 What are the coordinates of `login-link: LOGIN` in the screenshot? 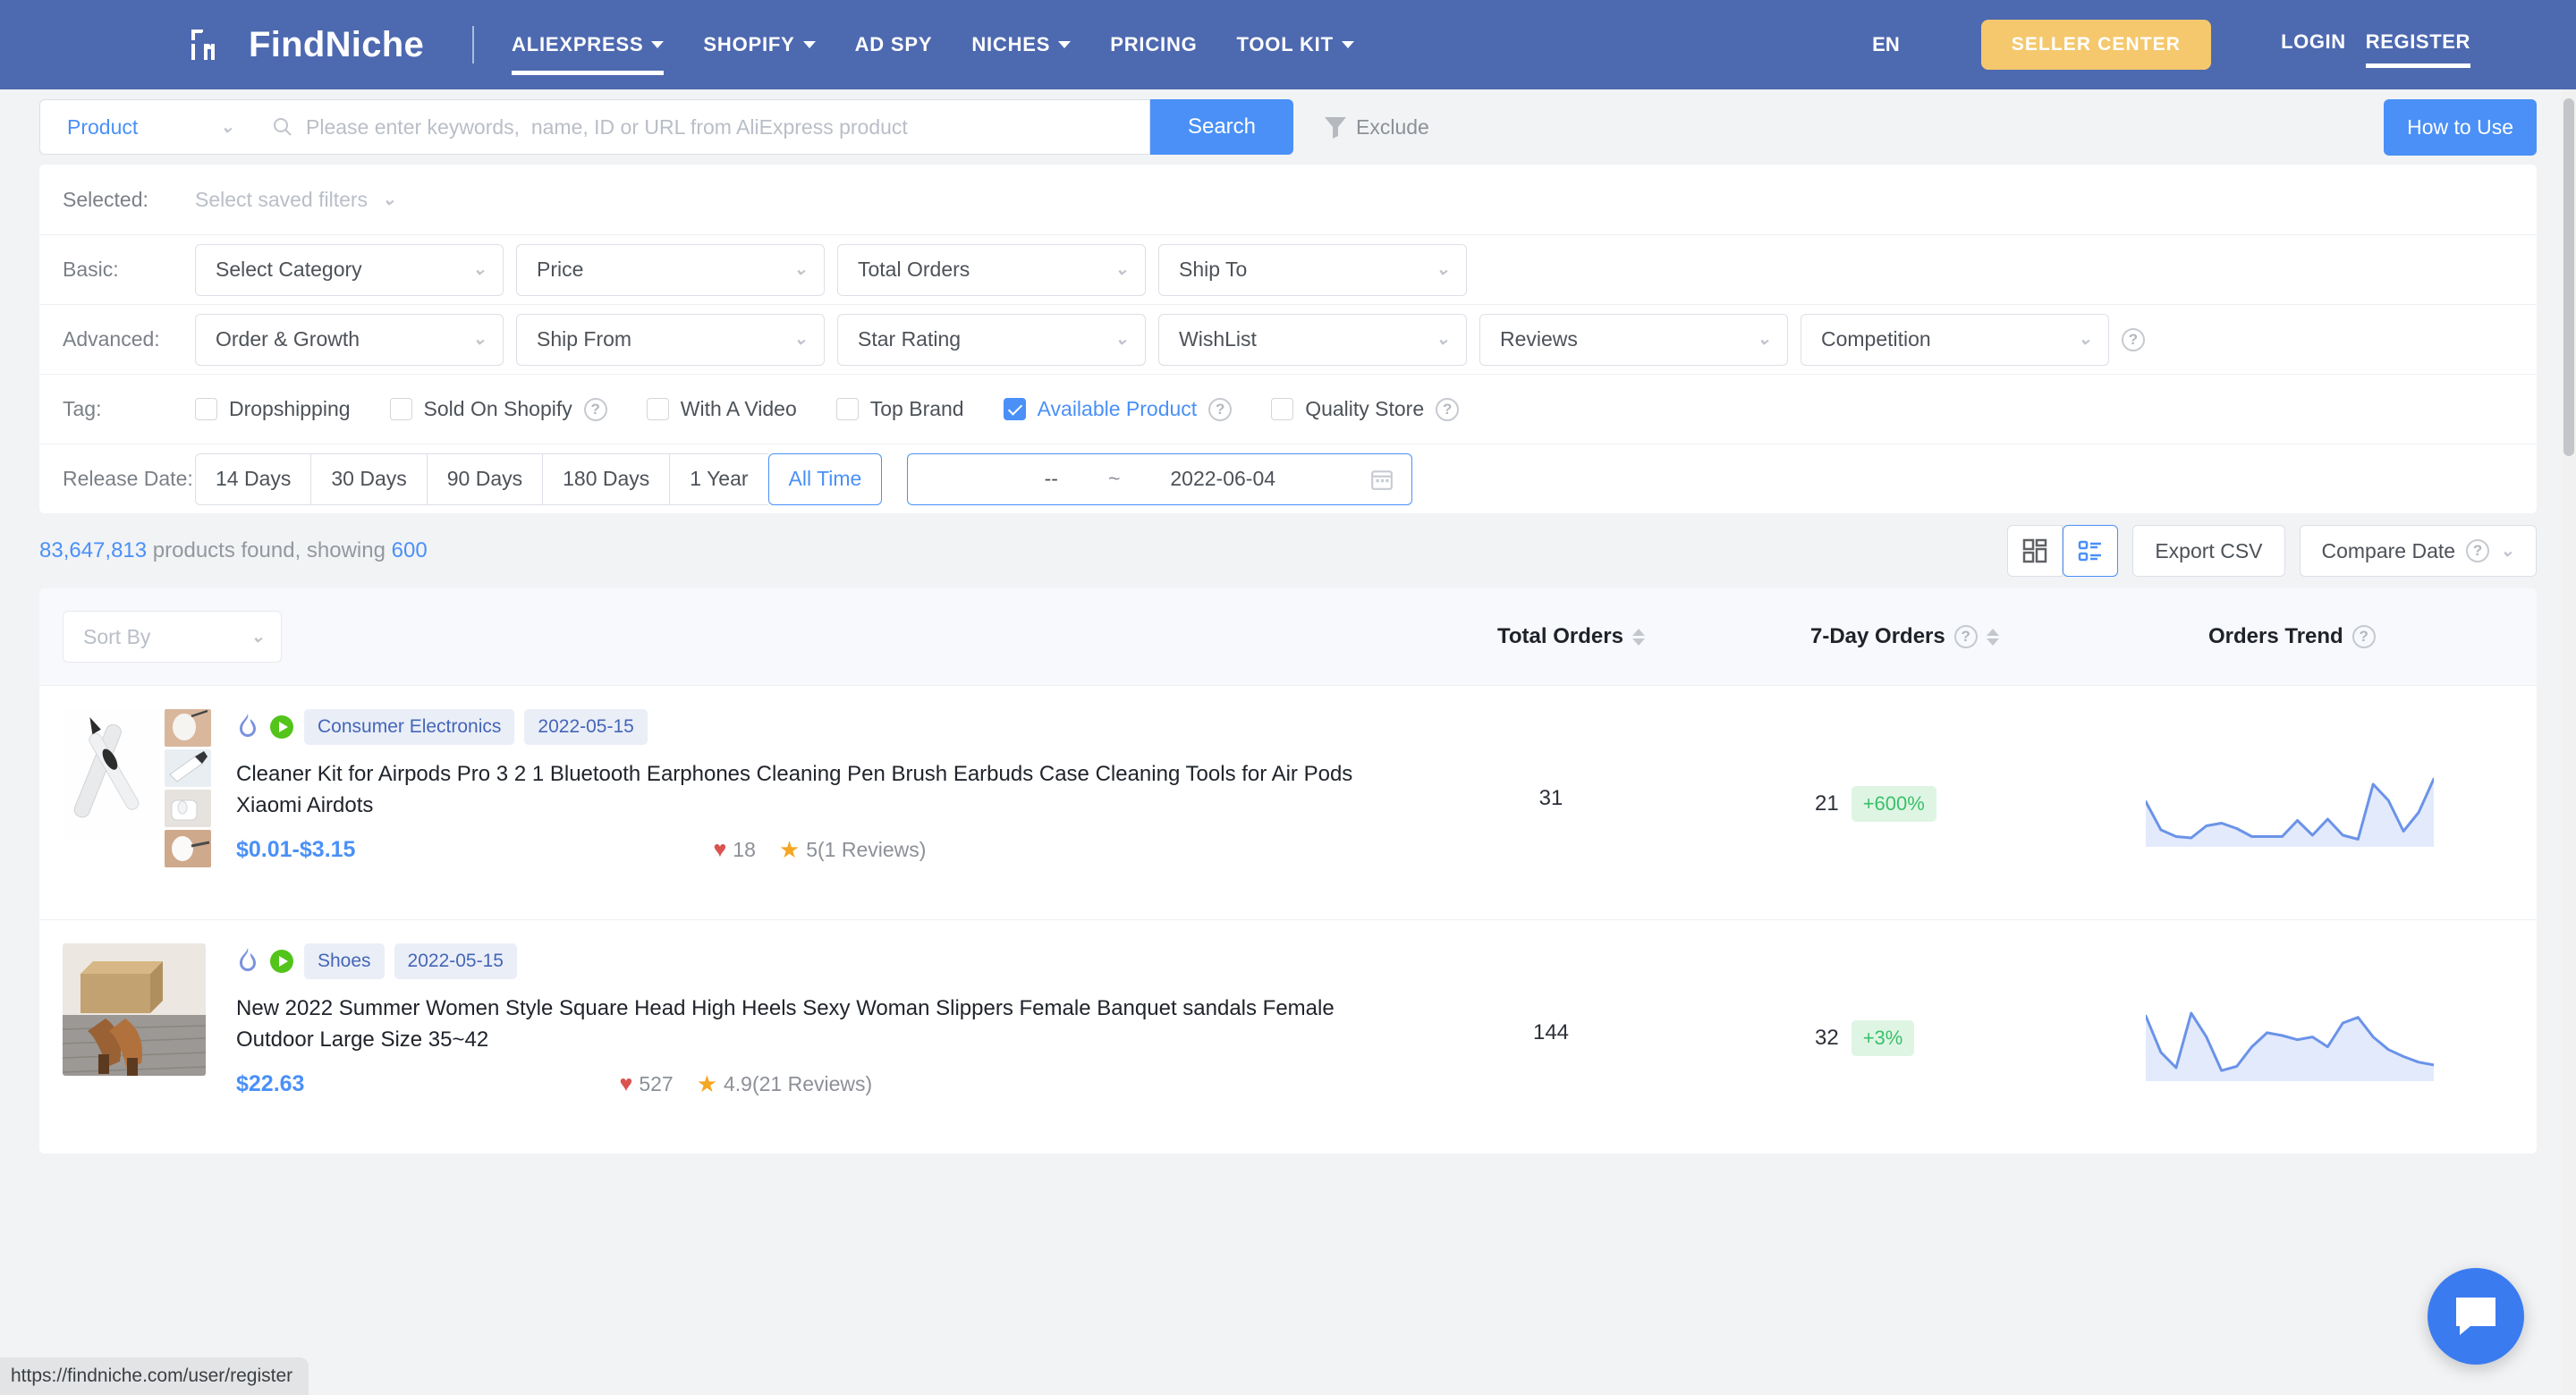 It's located at (2313, 44).